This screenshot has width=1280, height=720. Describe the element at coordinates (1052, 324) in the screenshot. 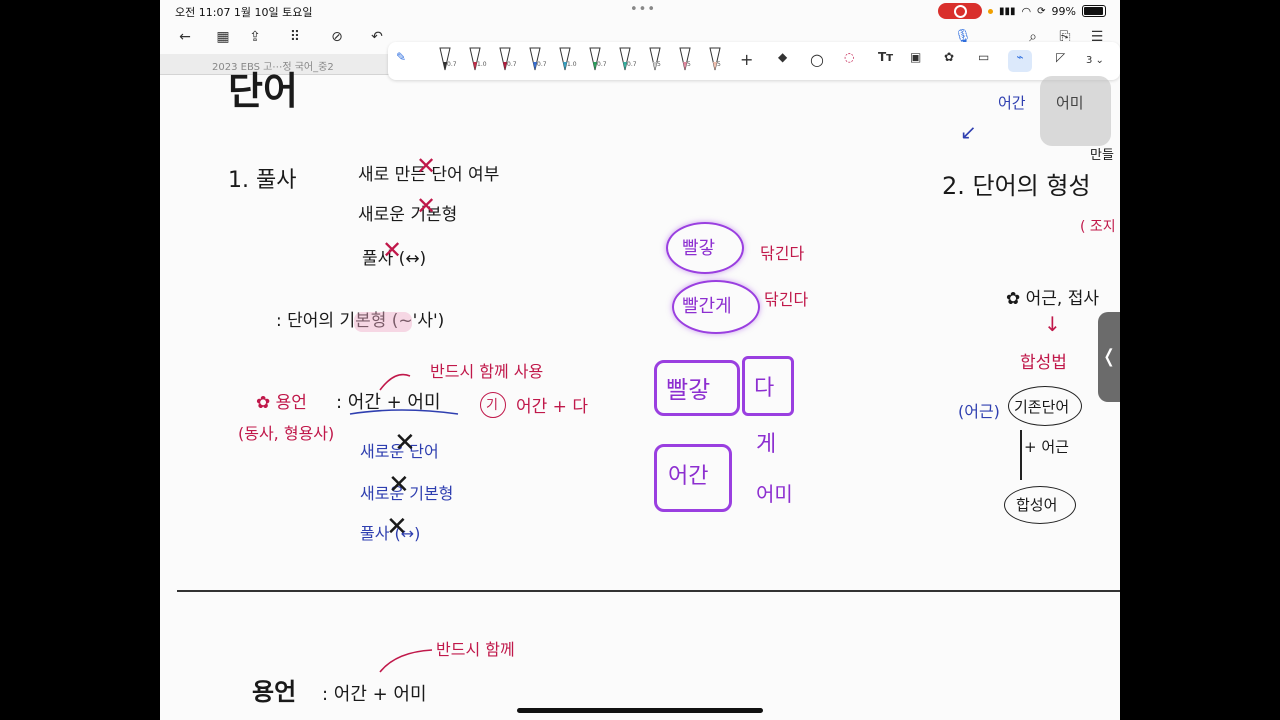

I see `section2-arrow: ↓` at that location.